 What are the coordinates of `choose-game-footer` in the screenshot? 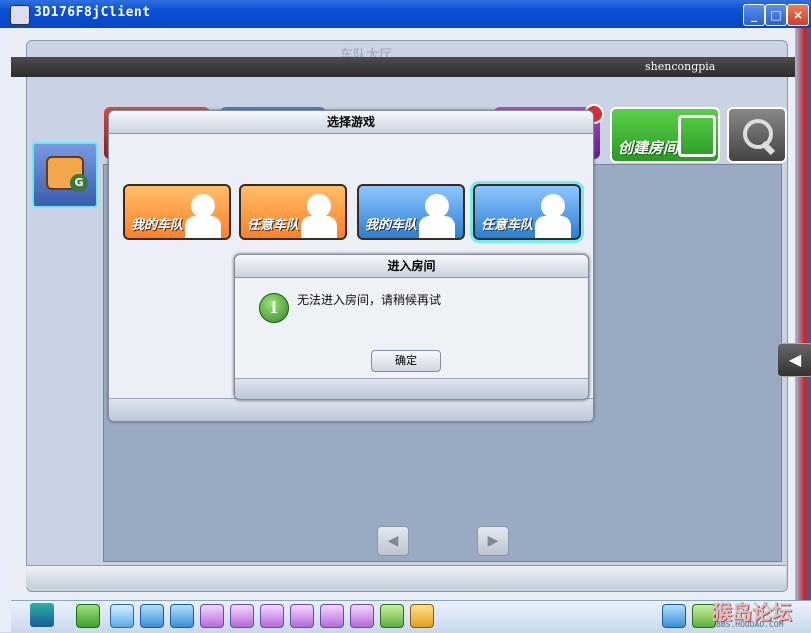 It's located at (351, 409).